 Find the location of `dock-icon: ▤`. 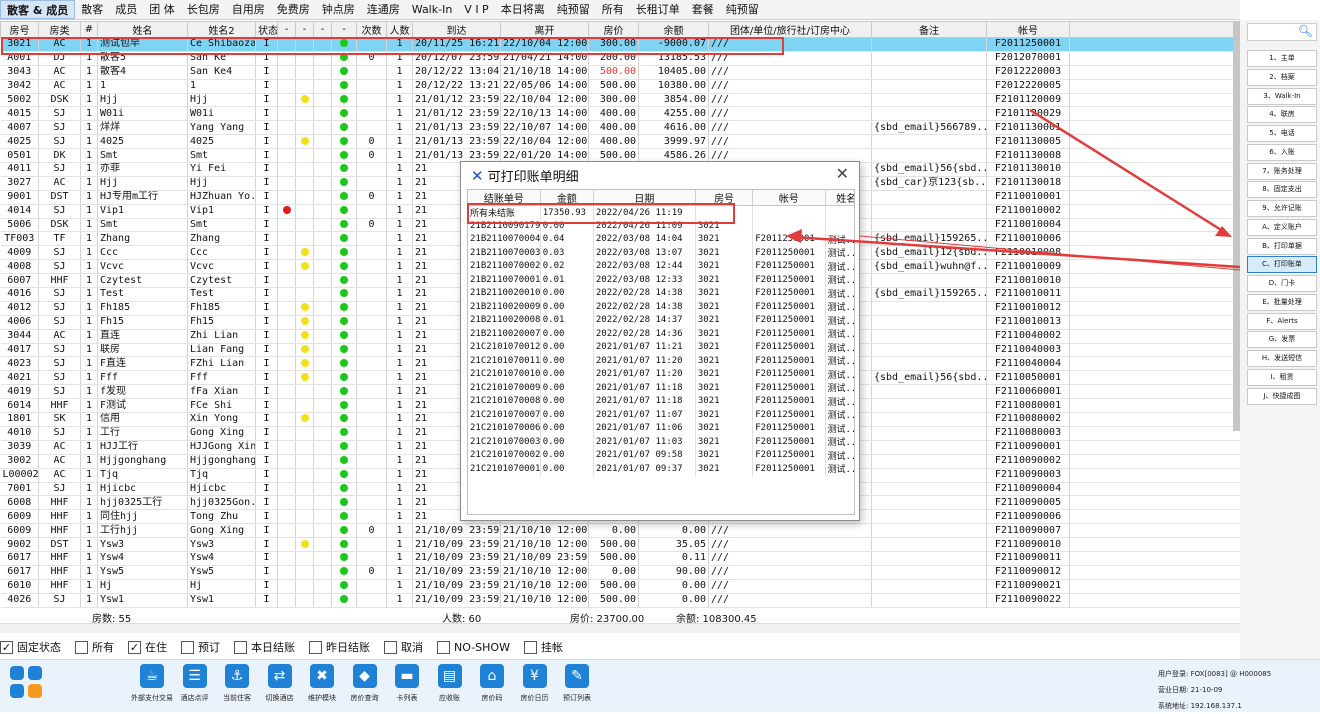

dock-icon: ▤ is located at coordinates (449, 676).